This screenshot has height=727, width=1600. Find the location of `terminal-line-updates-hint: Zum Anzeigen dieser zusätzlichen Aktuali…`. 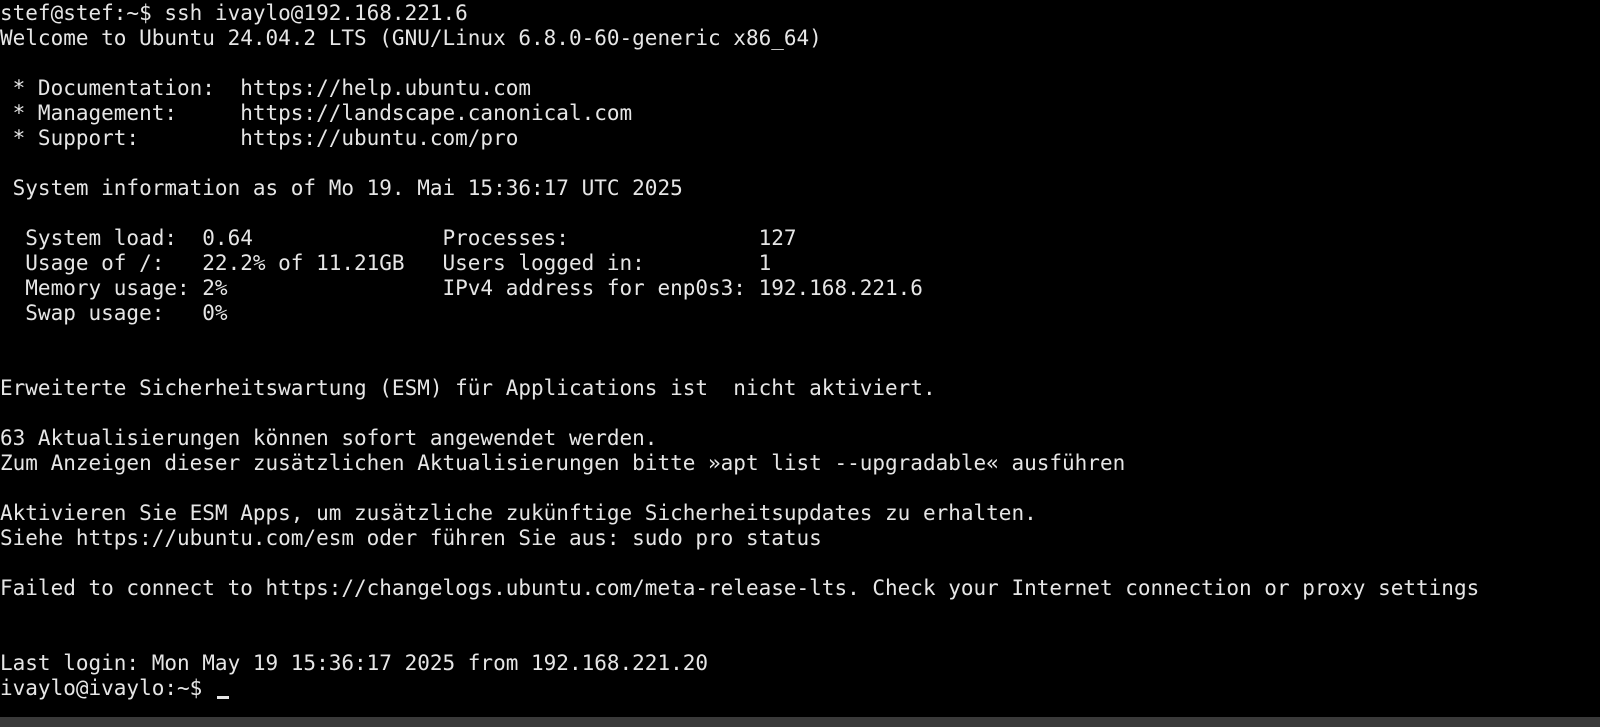

terminal-line-updates-hint: Zum Anzeigen dieser zusätzlichen Aktuali… is located at coordinates (563, 463).